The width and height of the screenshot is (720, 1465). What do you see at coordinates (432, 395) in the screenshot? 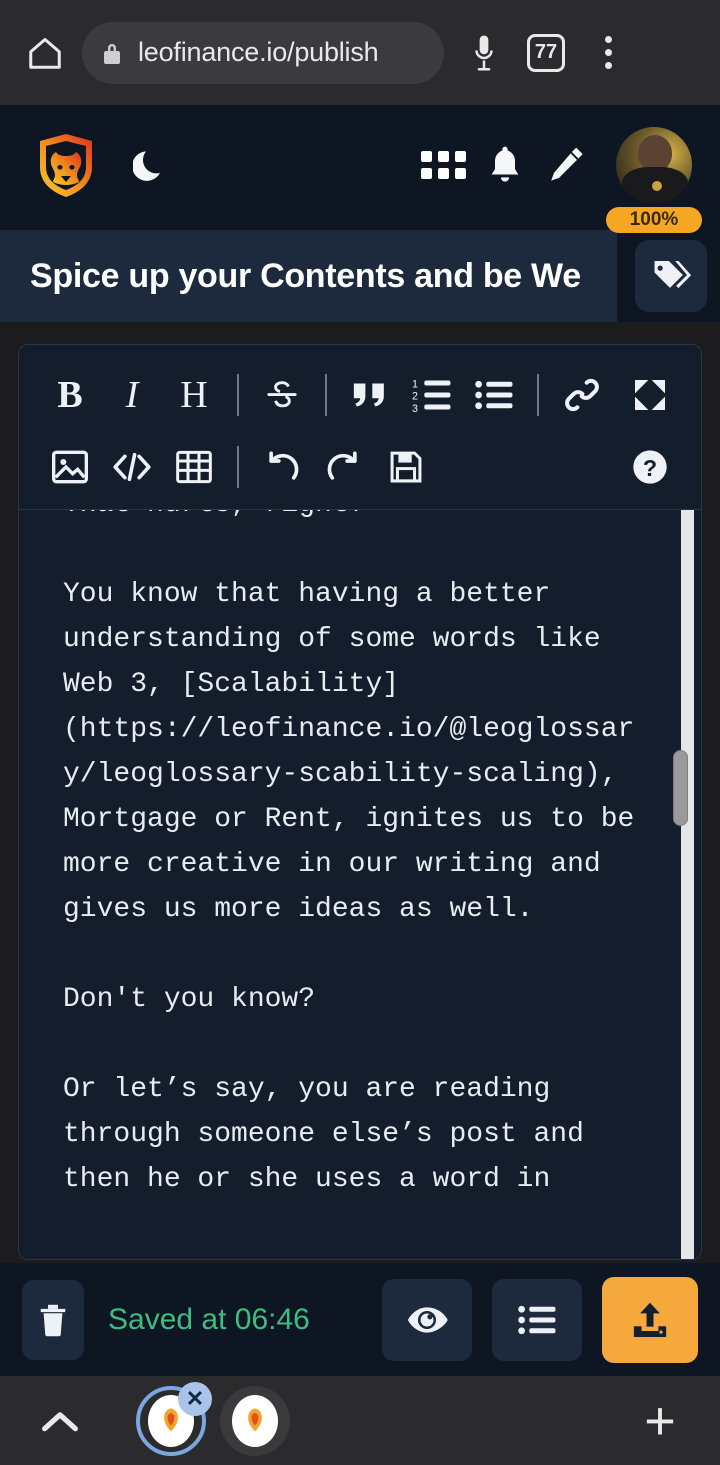
I see `ordered-list-button: 1 2 3` at bounding box center [432, 395].